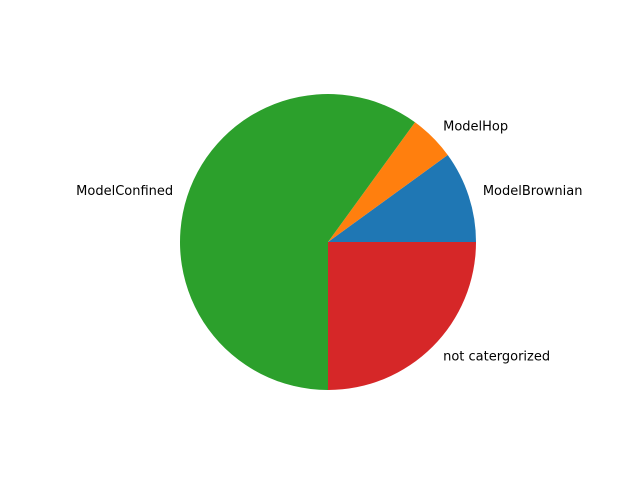 The height and width of the screenshot is (480, 640). What do you see at coordinates (496, 357) in the screenshot?
I see `pie-label-not-catergorized: not catergorized` at bounding box center [496, 357].